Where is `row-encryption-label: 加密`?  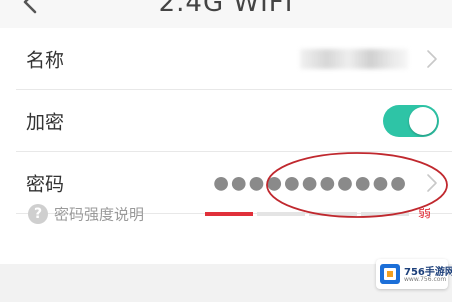 row-encryption-label: 加密 is located at coordinates (45, 122).